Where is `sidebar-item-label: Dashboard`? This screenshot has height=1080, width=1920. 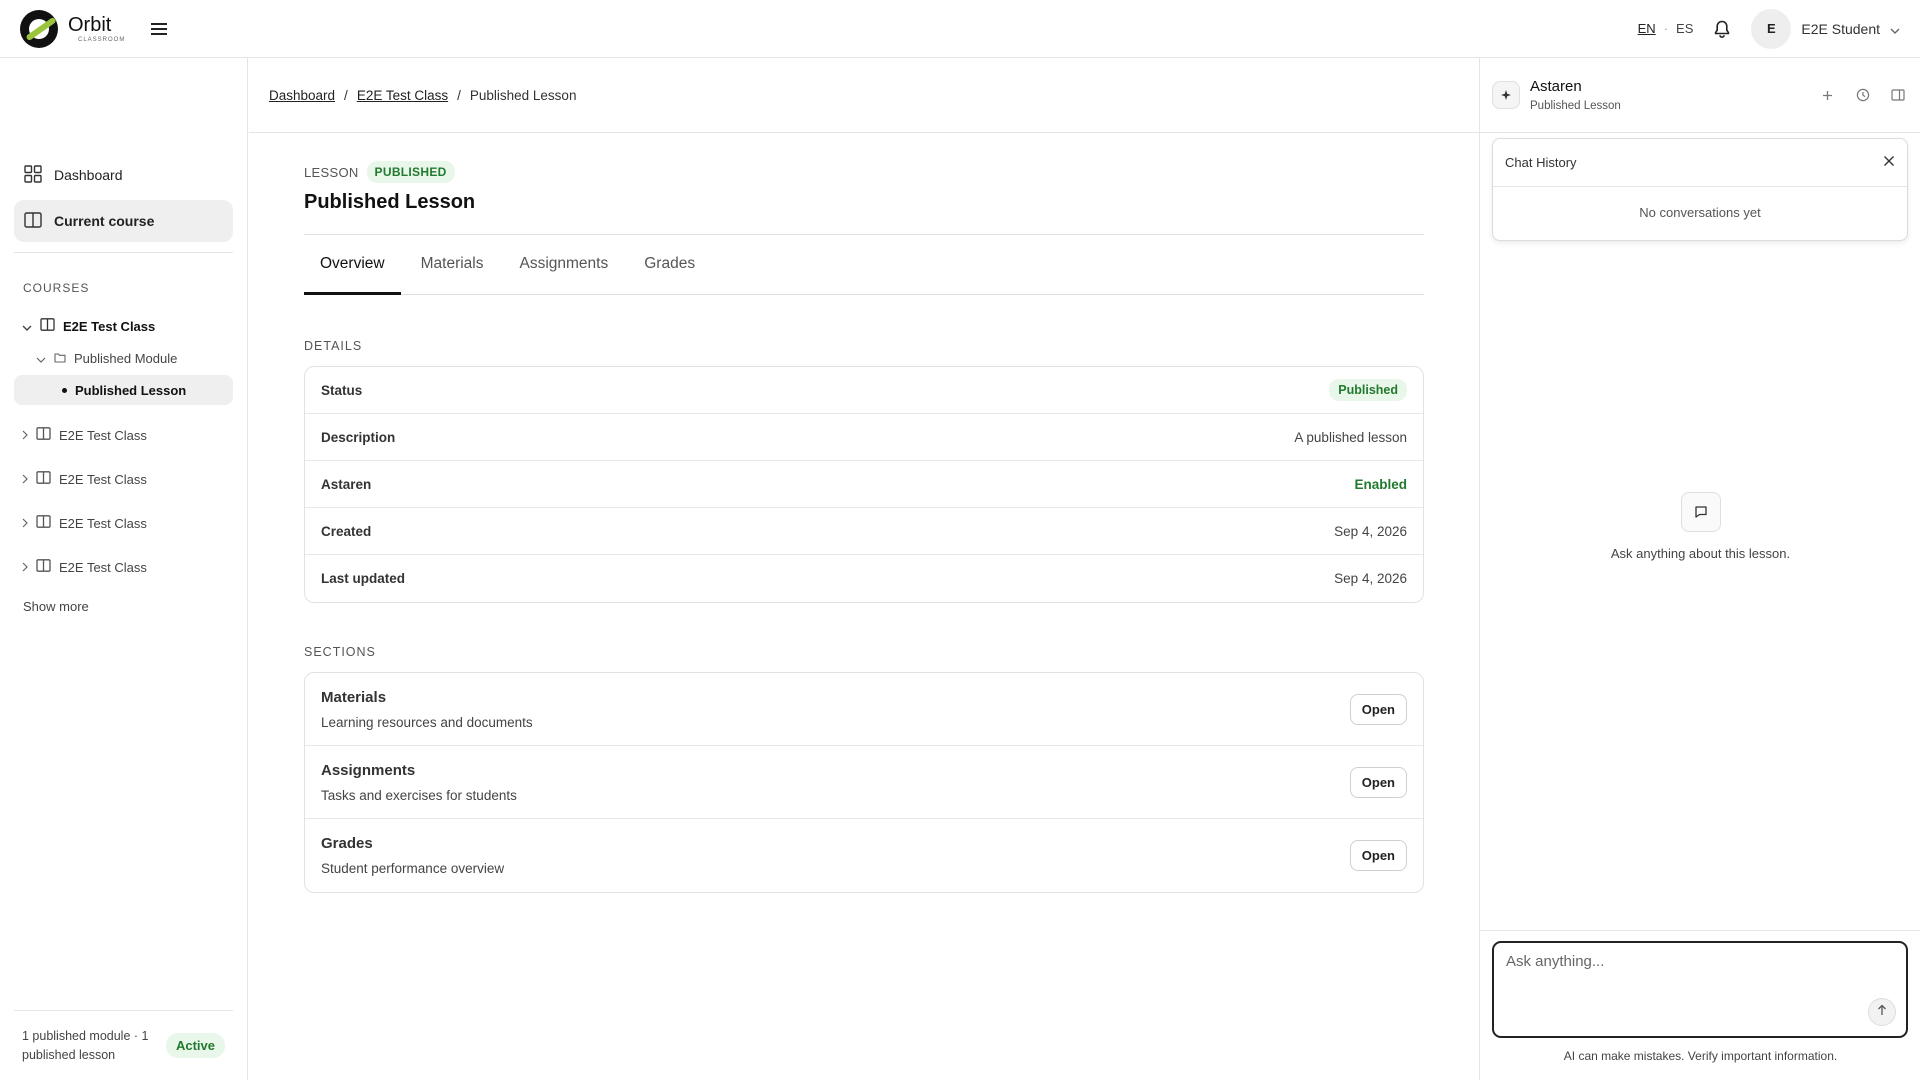 sidebar-item-label: Dashboard is located at coordinates (88, 175).